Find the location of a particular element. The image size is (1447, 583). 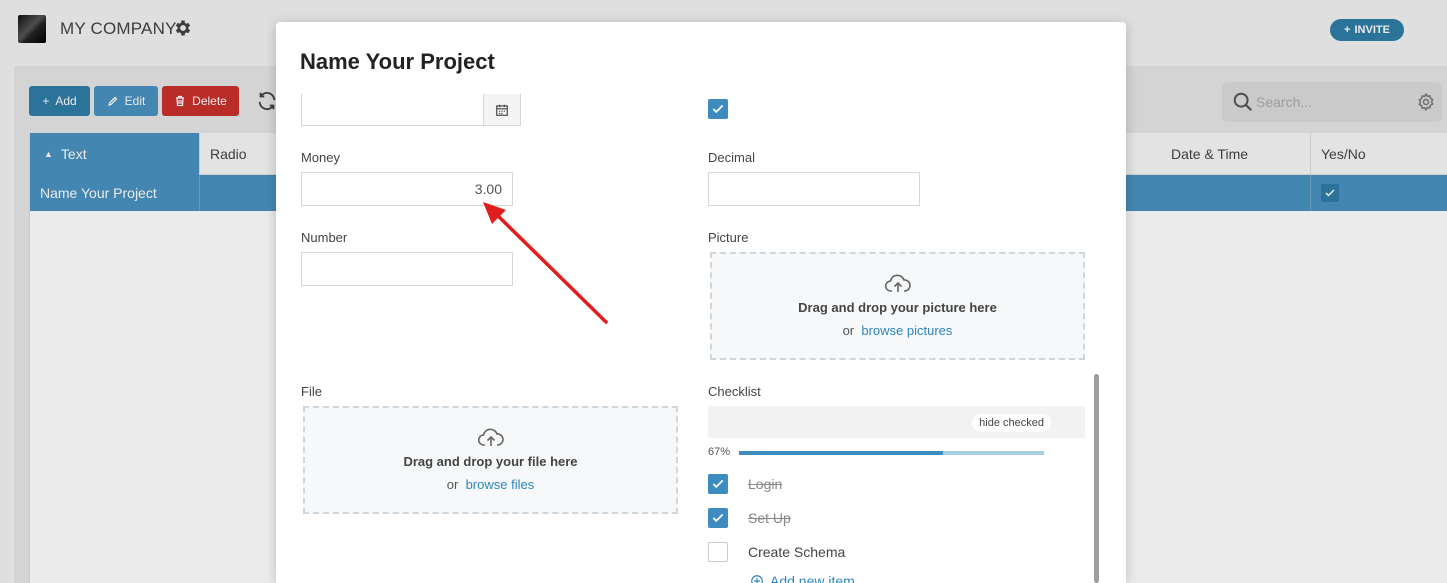

top-checkbox is located at coordinates (718, 109).